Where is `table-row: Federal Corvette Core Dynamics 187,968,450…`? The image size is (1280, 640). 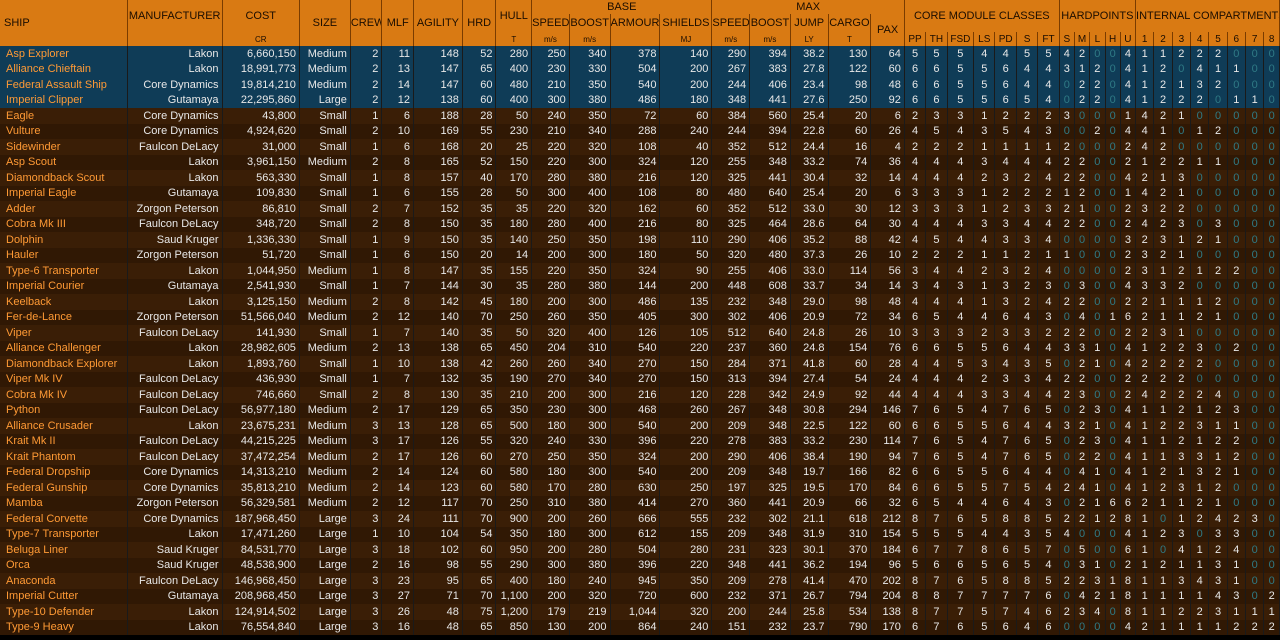
table-row: Federal Corvette Core Dynamics 187,968,450… is located at coordinates (640, 519).